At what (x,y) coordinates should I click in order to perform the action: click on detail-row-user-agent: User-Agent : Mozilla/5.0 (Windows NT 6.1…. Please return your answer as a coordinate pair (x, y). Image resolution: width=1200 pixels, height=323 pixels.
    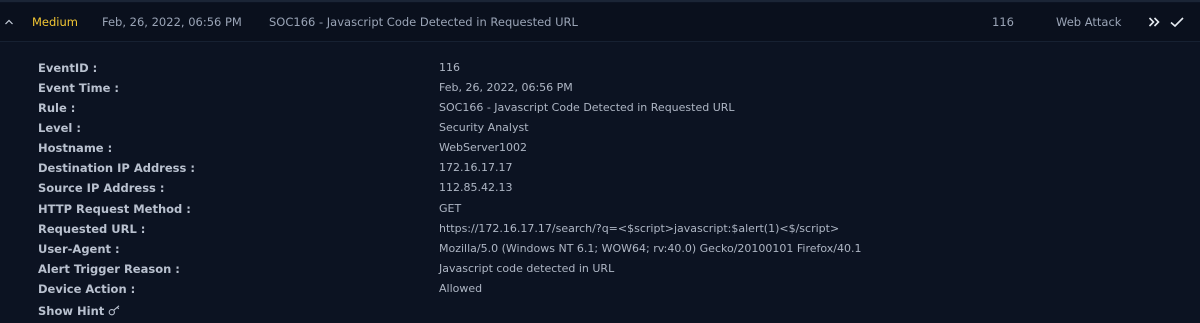
    Looking at the image, I should click on (600, 250).